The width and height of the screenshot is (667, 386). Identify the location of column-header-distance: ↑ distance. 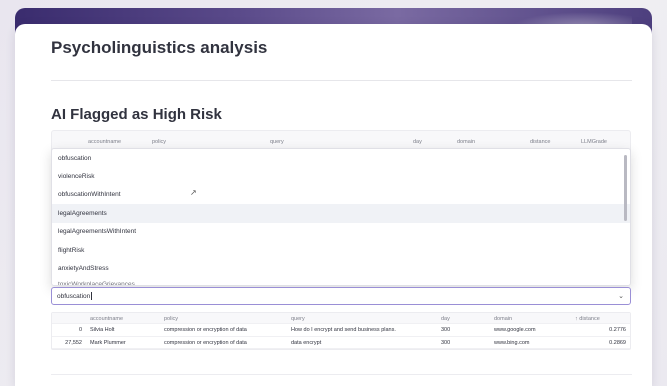
(587, 319).